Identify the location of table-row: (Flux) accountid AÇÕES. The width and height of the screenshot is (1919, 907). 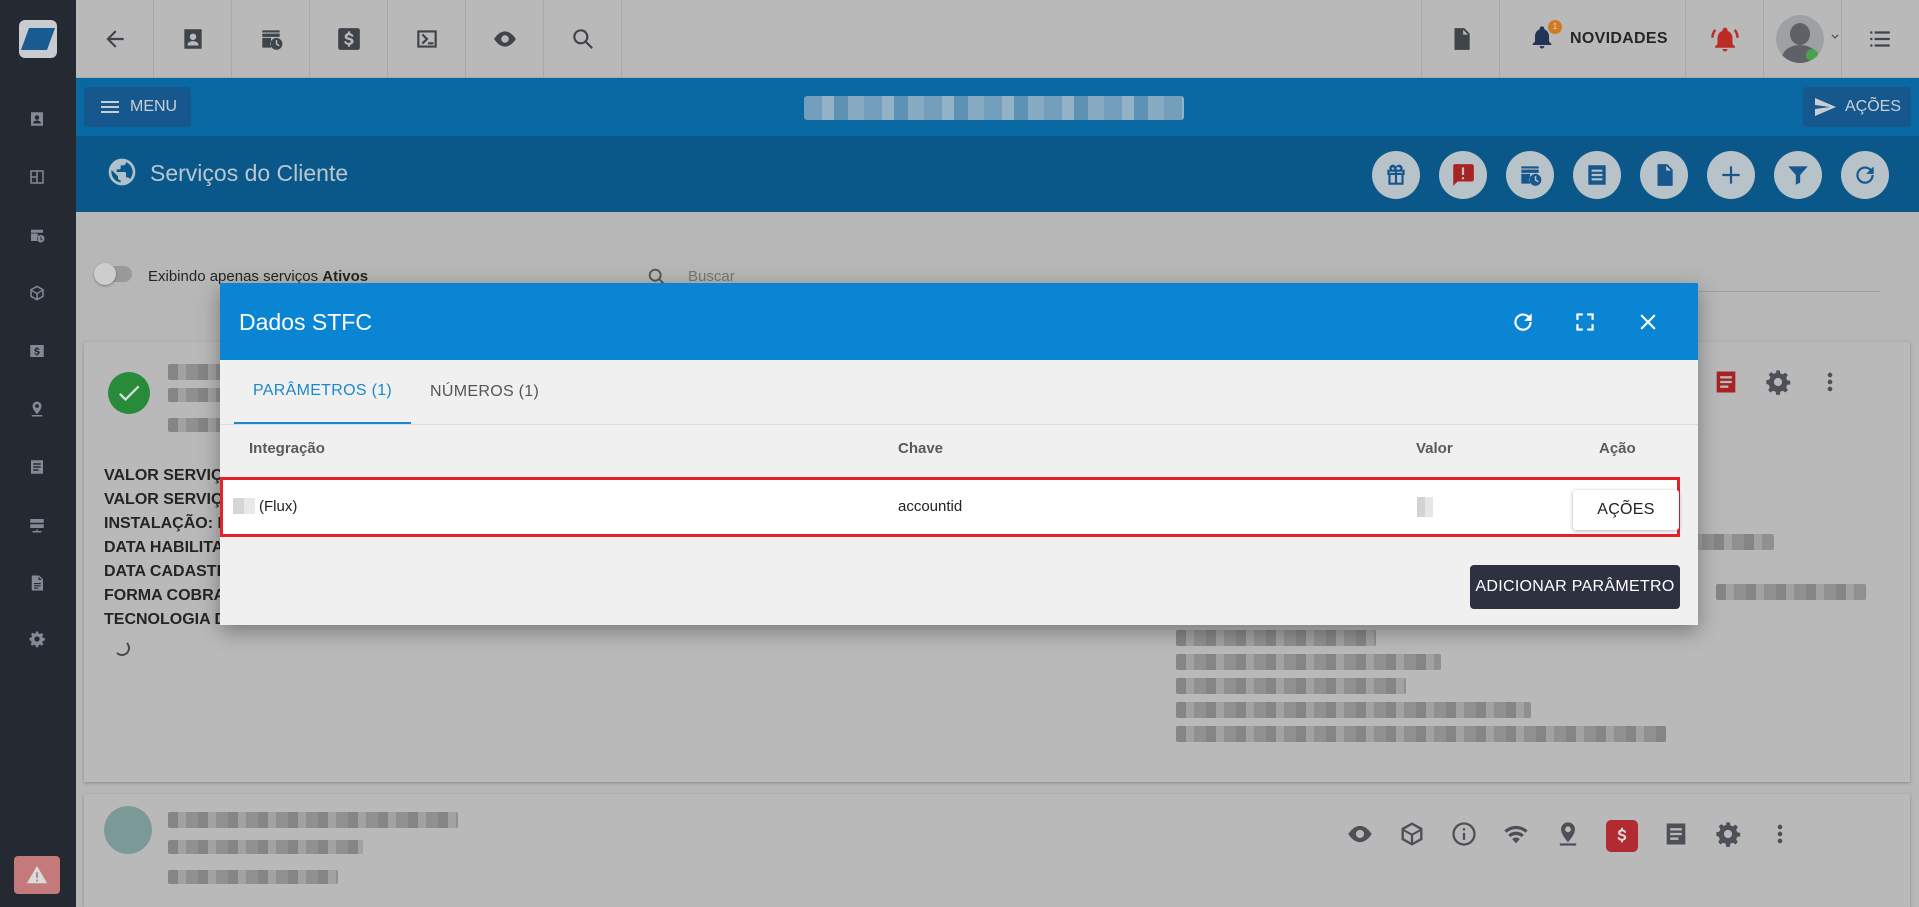
(950, 507).